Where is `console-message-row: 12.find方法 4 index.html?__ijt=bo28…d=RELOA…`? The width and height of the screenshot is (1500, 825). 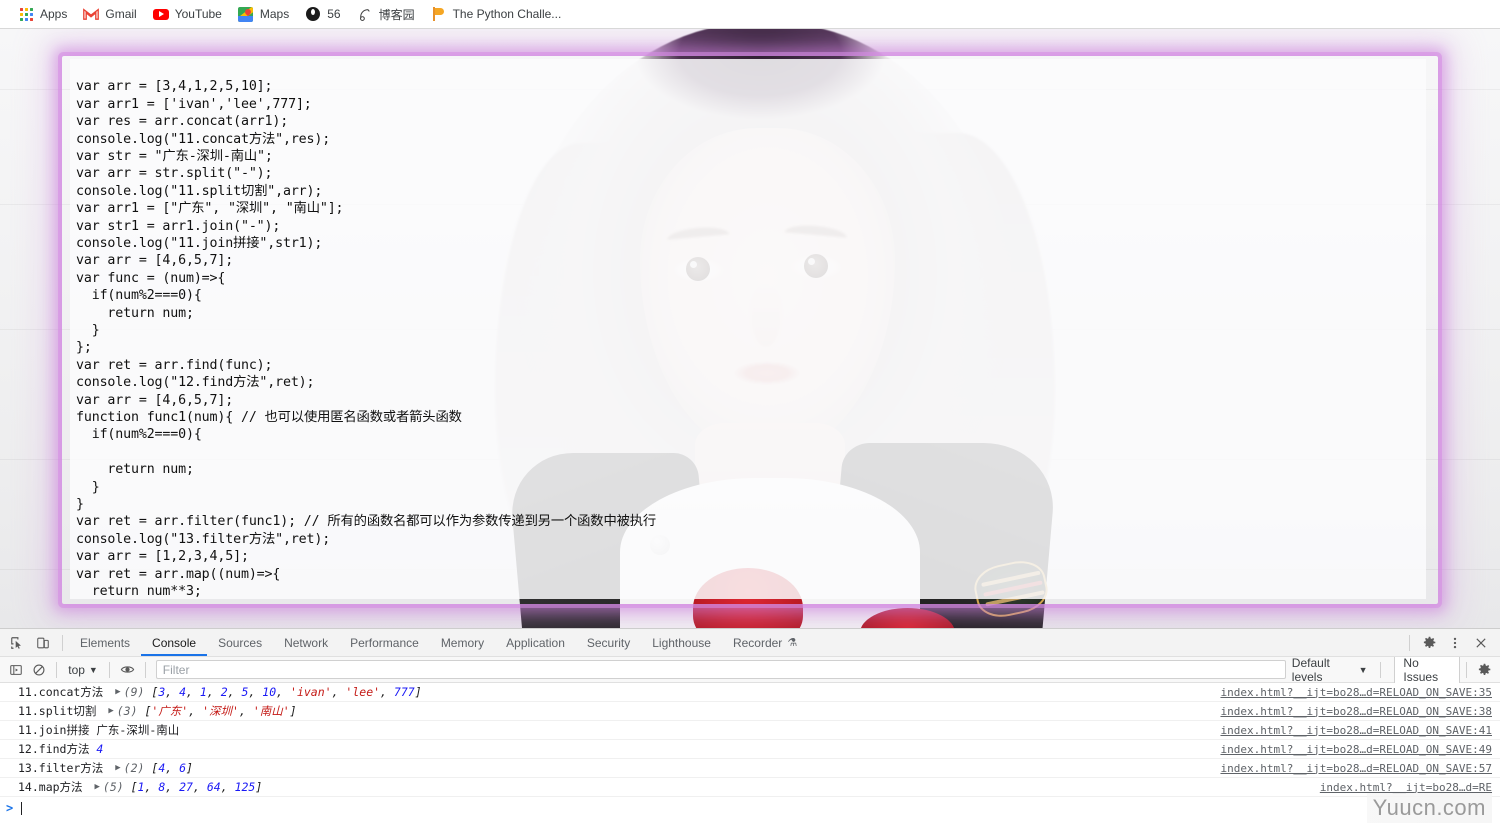 console-message-row: 12.find方法 4 index.html?__ijt=bo28…d=RELOA… is located at coordinates (750, 749).